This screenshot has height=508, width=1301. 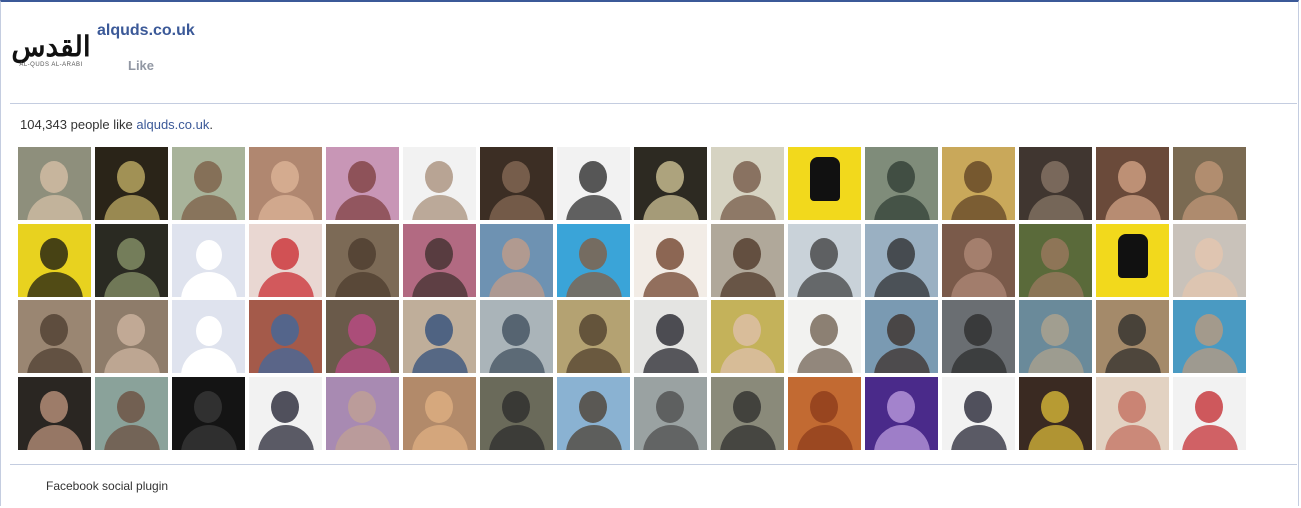 I want to click on like-button: Like, so click(x=141, y=65).